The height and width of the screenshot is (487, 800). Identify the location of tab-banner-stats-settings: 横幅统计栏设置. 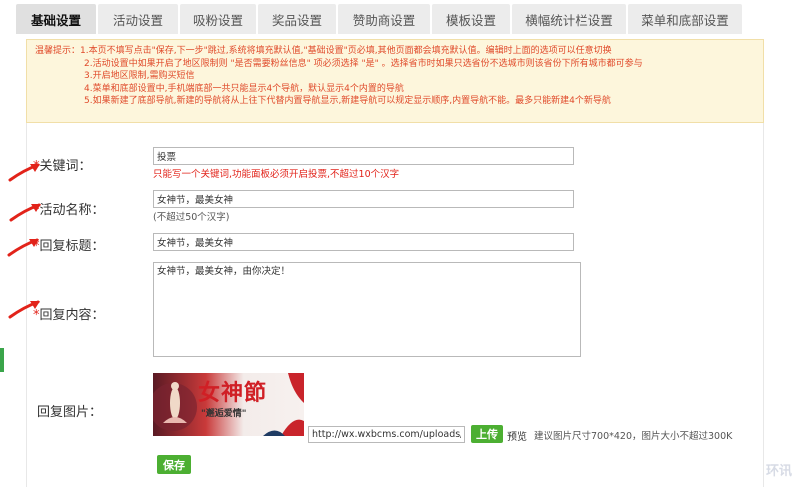
(569, 19).